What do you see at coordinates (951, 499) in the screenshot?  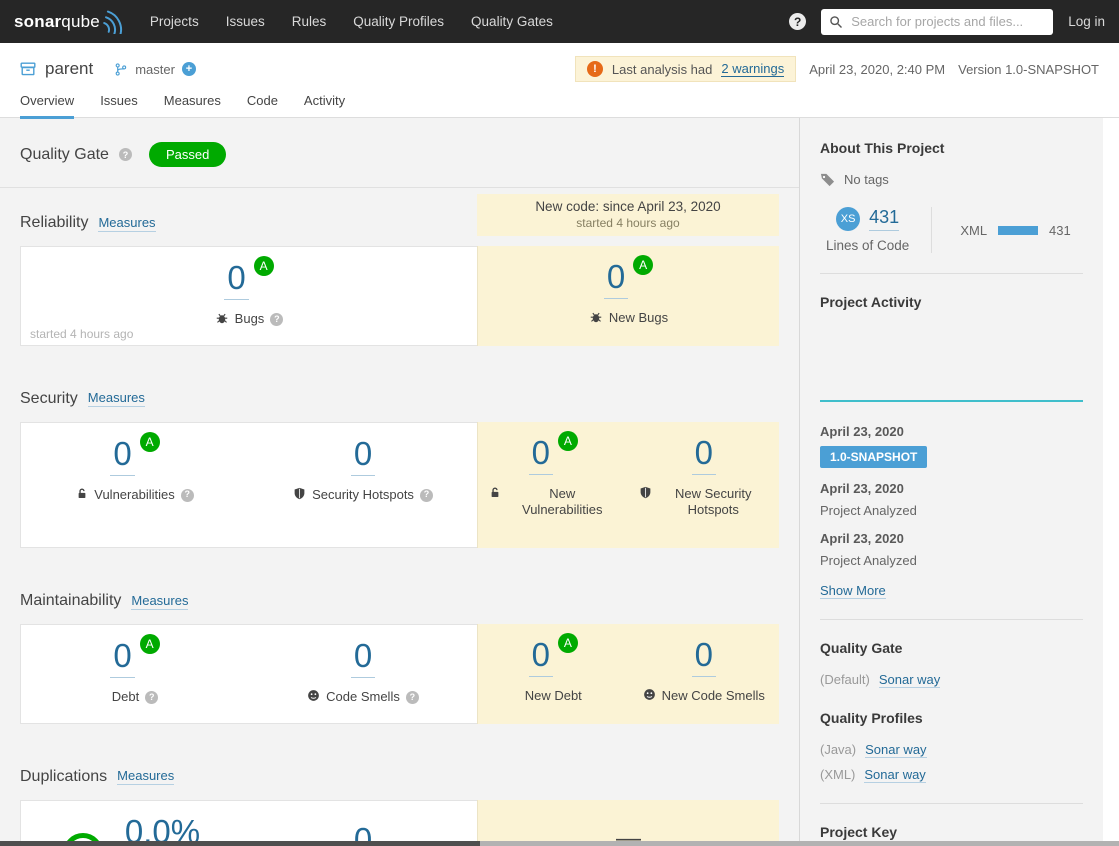 I see `activity-event: April 23, 2020 Project Analyzed` at bounding box center [951, 499].